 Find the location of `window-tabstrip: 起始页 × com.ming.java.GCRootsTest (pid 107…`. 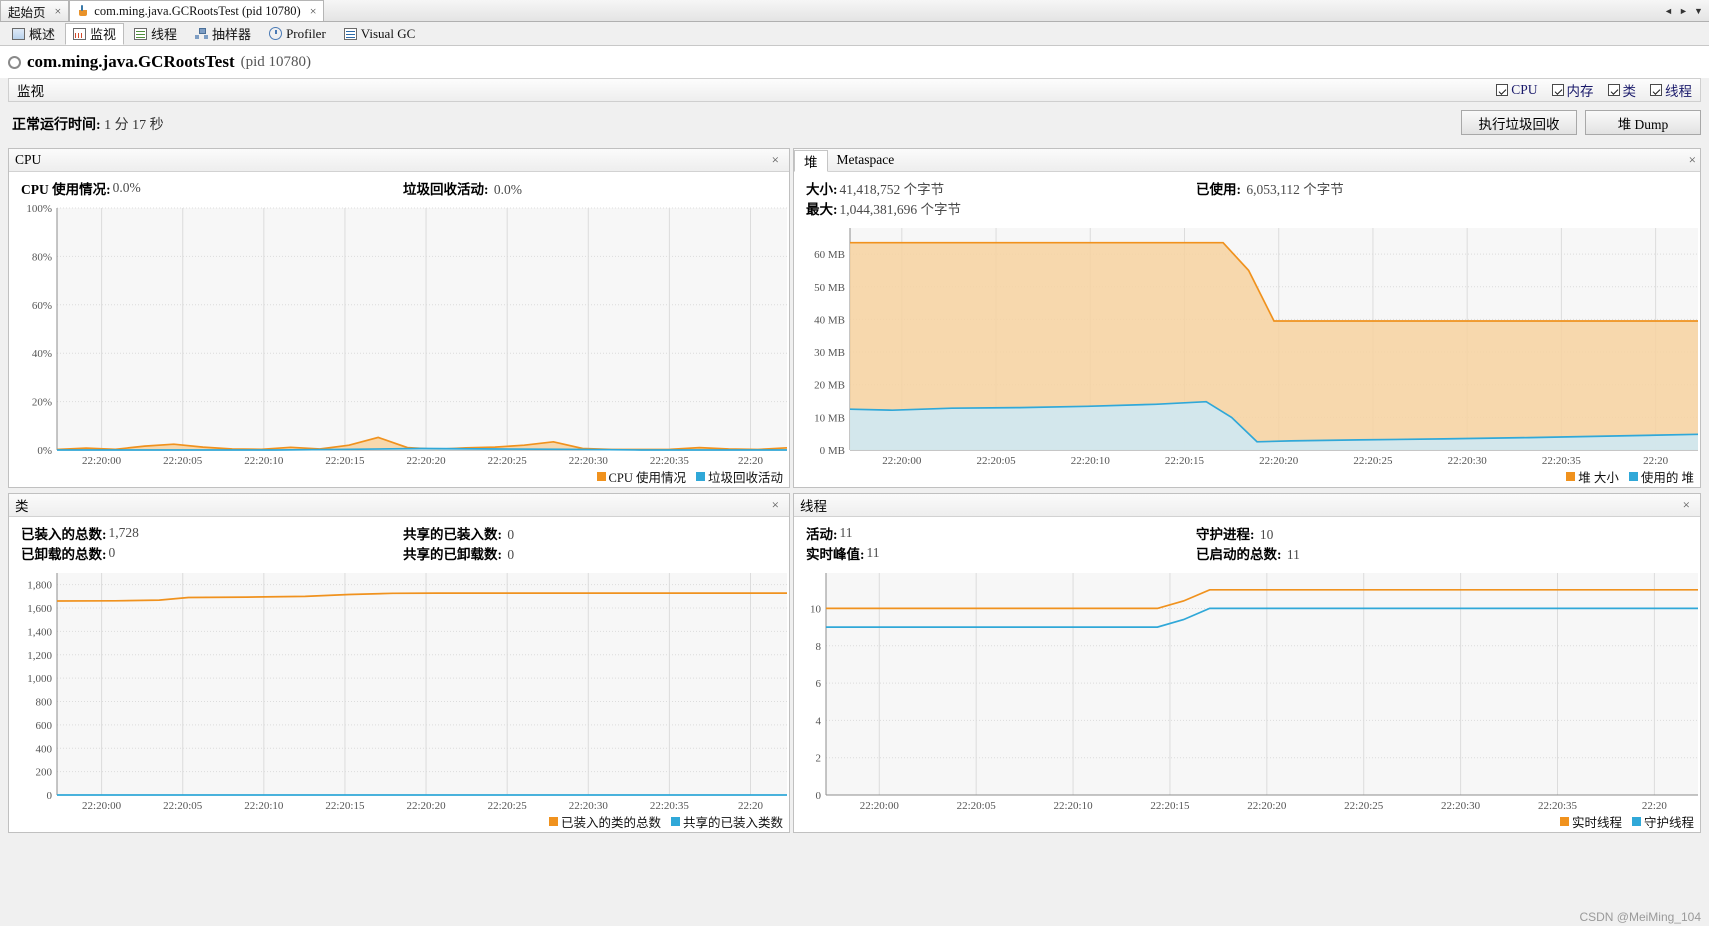

window-tabstrip: 起始页 × com.ming.java.GCRootsTest (pid 107… is located at coordinates (854, 11).